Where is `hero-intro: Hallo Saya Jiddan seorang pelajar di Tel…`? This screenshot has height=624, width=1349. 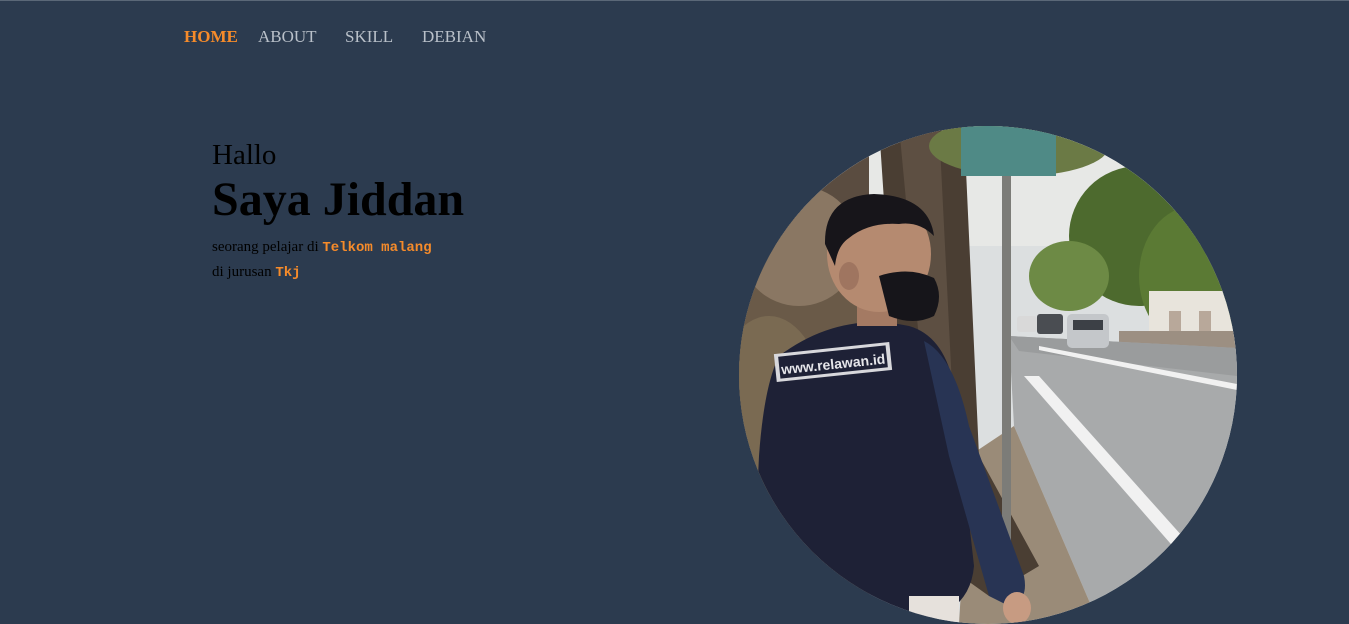 hero-intro: Hallo Saya Jiddan seorang pelajar di Tel… is located at coordinates (338, 211).